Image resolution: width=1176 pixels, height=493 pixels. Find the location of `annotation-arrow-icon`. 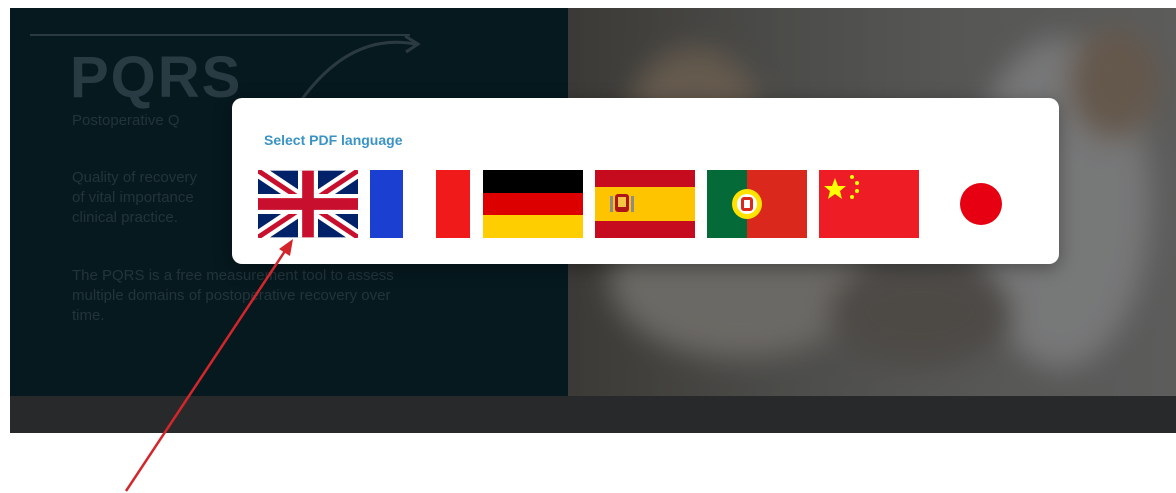

annotation-arrow-icon is located at coordinates (208, 365).